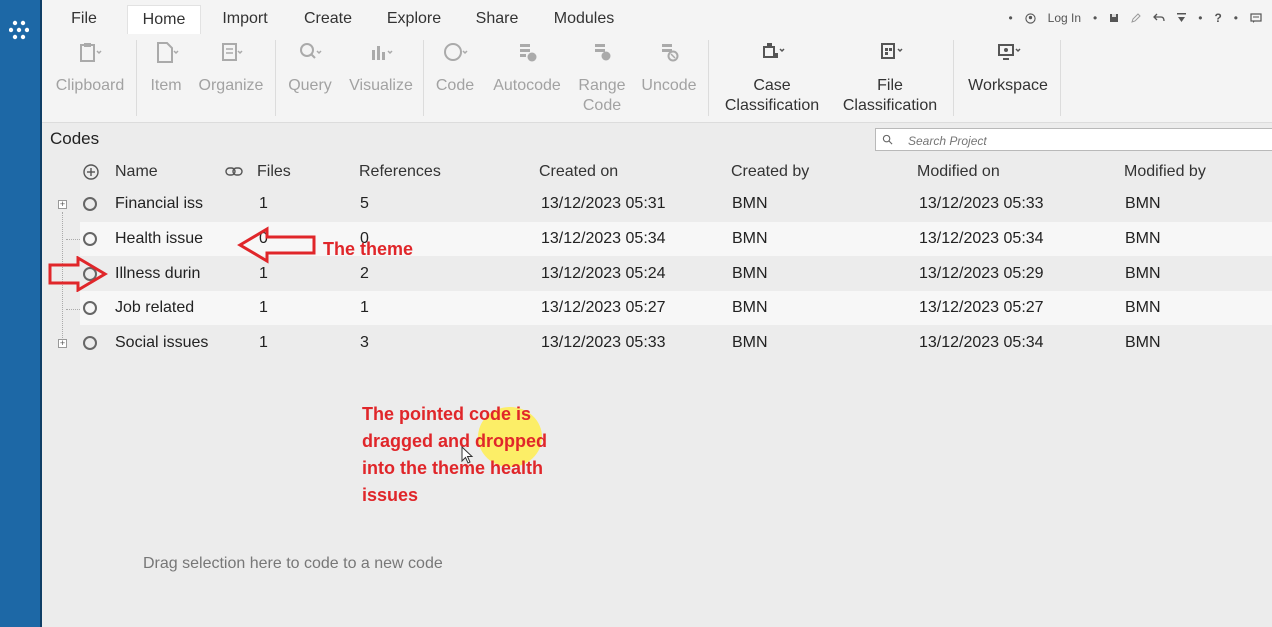 Image resolution: width=1272 pixels, height=627 pixels. I want to click on add-code-icon, so click(91, 172).